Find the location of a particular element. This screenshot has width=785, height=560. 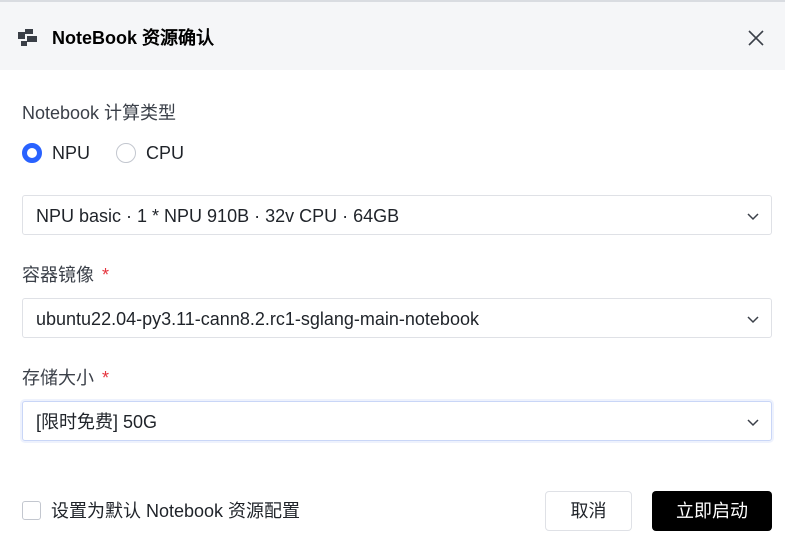

notebook-logo-icon is located at coordinates (27, 37).